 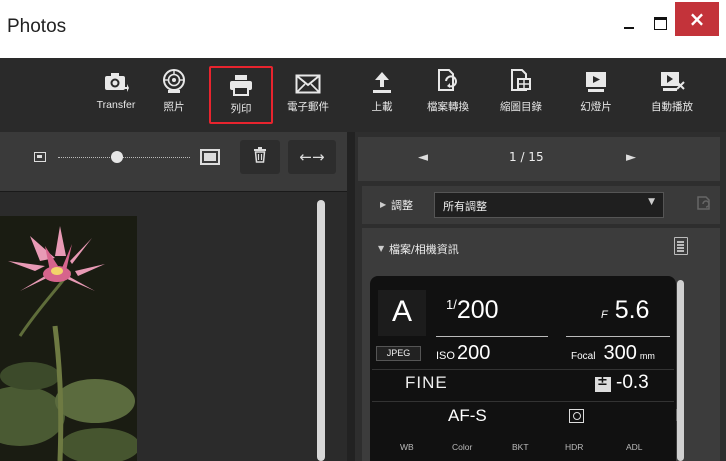 I want to click on exposure-compensation: -0.3, so click(x=632, y=382).